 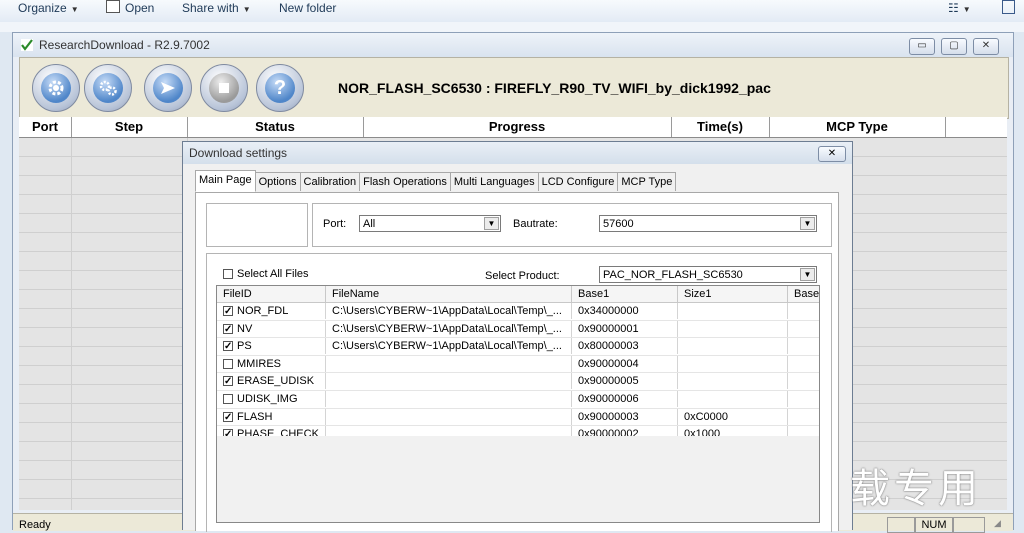 I want to click on file-list-empty-area, so click(x=518, y=479).